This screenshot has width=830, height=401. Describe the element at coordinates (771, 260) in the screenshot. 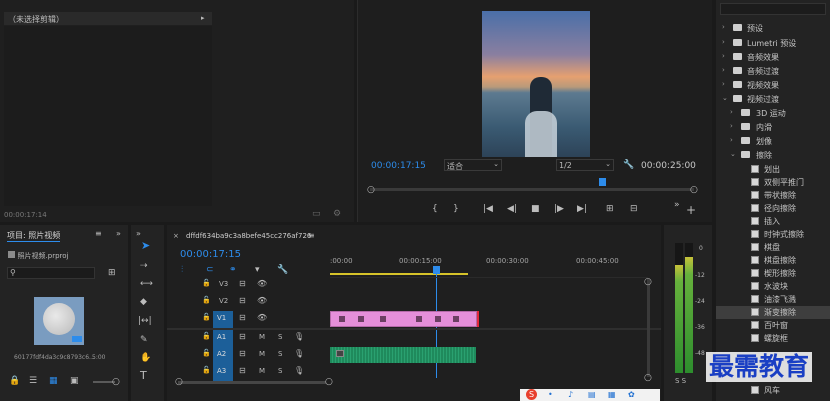

I see `effects-item-checker-wipe: 棋盘擦除` at that location.